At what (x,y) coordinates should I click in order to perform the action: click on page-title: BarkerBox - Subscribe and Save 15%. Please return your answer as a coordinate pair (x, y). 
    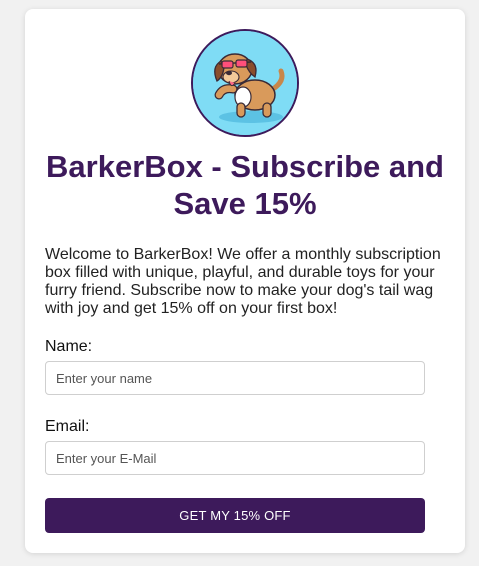
    Looking at the image, I should click on (245, 185).